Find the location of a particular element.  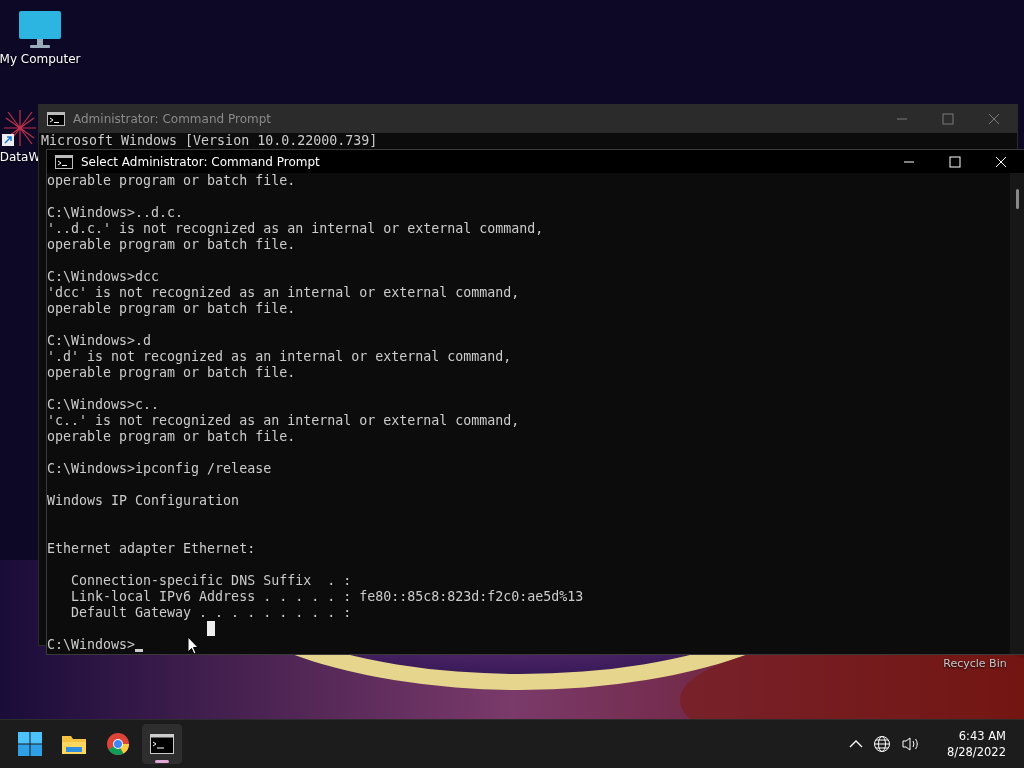

console-line: C:\Windows>.d is located at coordinates (99, 341).